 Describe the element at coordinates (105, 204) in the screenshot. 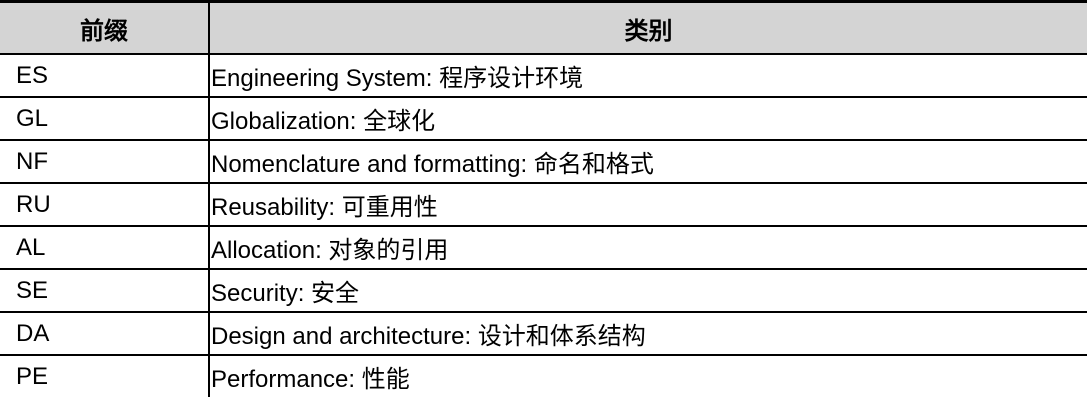

I see `row-code: RU` at that location.